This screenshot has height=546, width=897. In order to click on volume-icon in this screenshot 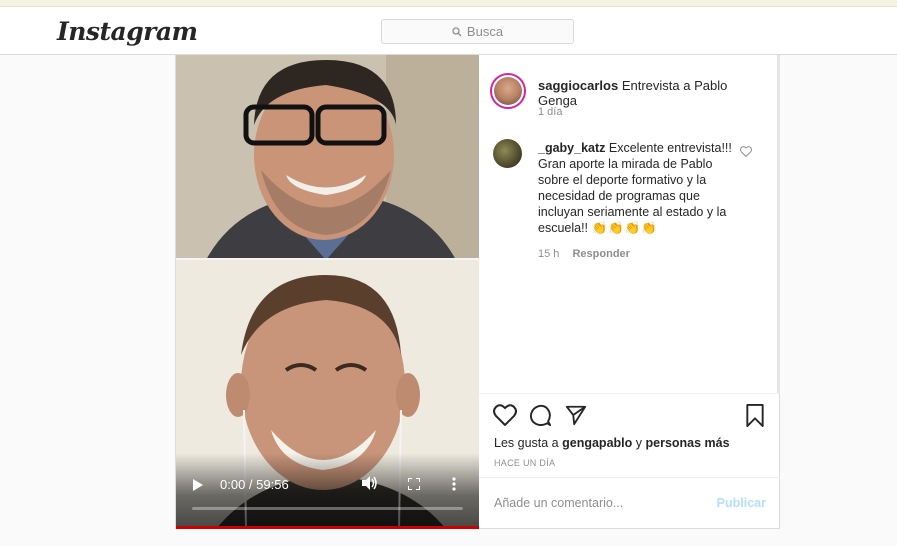, I will do `click(370, 483)`.